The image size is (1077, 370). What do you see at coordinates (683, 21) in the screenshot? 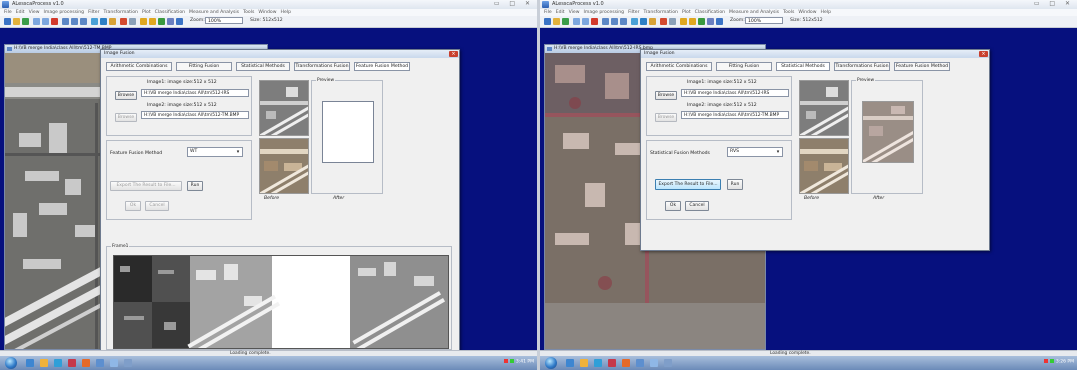
I see `ellipse-icon` at bounding box center [683, 21].